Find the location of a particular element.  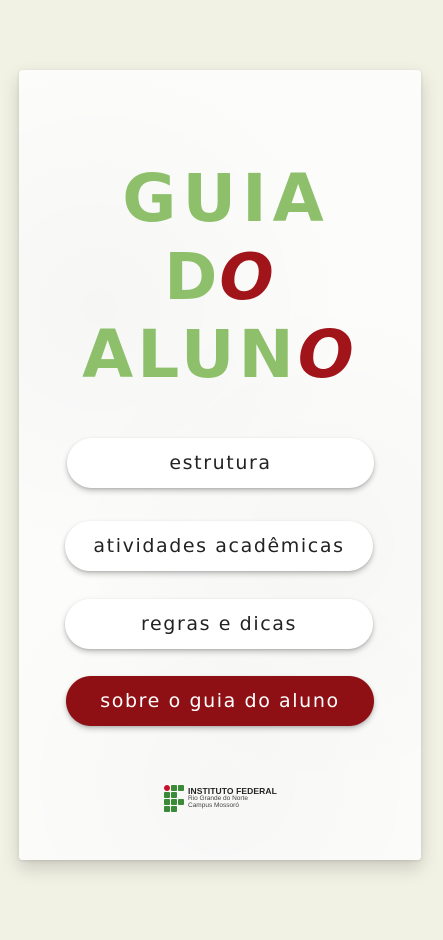

title-aluno: ALUNO is located at coordinates (220, 355).